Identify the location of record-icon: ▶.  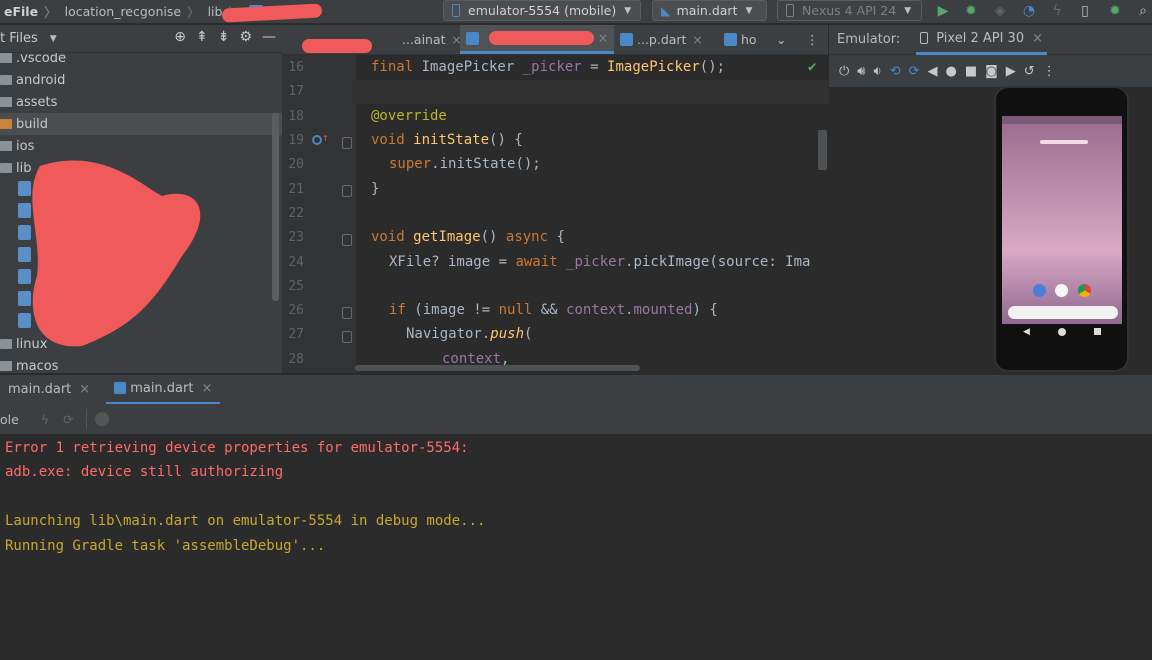
(1011, 71).